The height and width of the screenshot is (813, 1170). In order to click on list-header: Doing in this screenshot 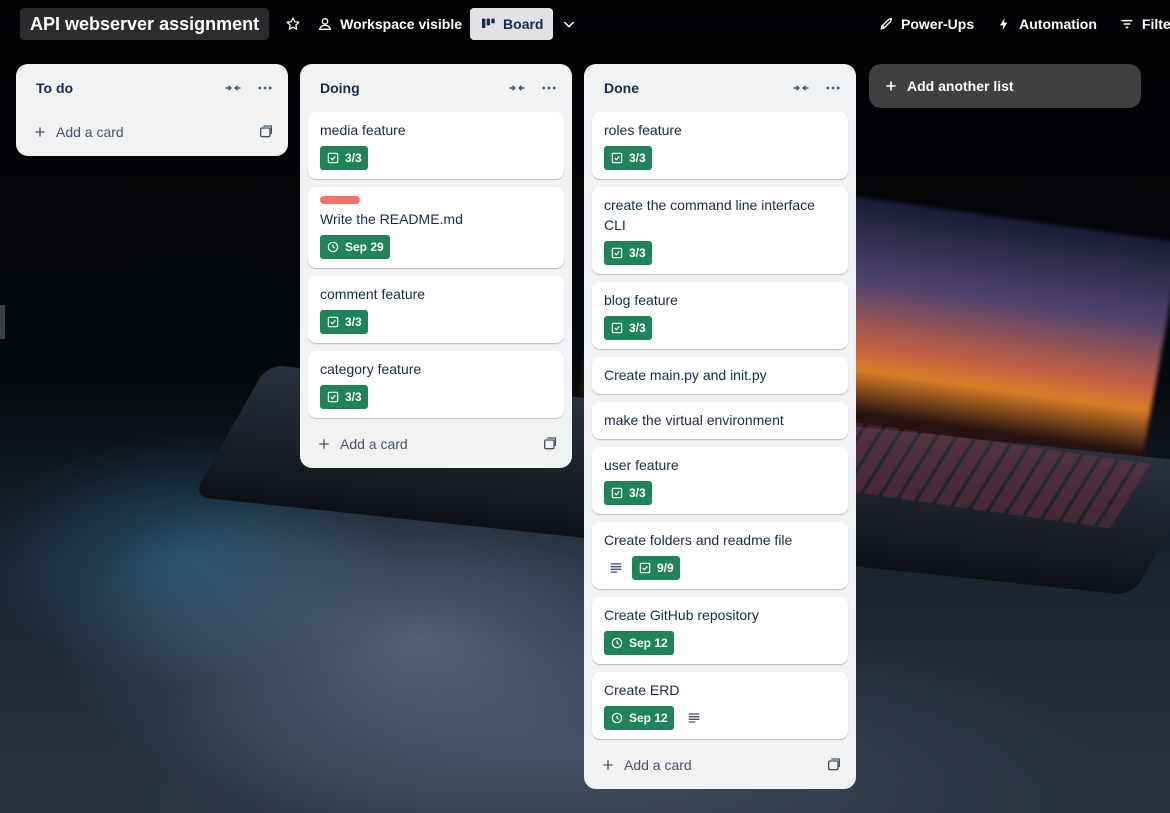, I will do `click(436, 88)`.